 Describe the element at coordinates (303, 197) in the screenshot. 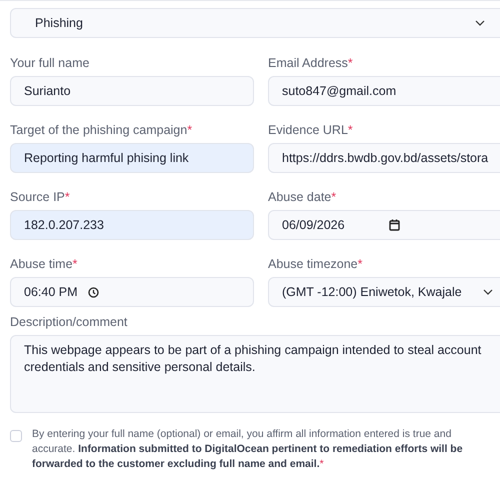

I see `field-label: Abuse date*` at that location.